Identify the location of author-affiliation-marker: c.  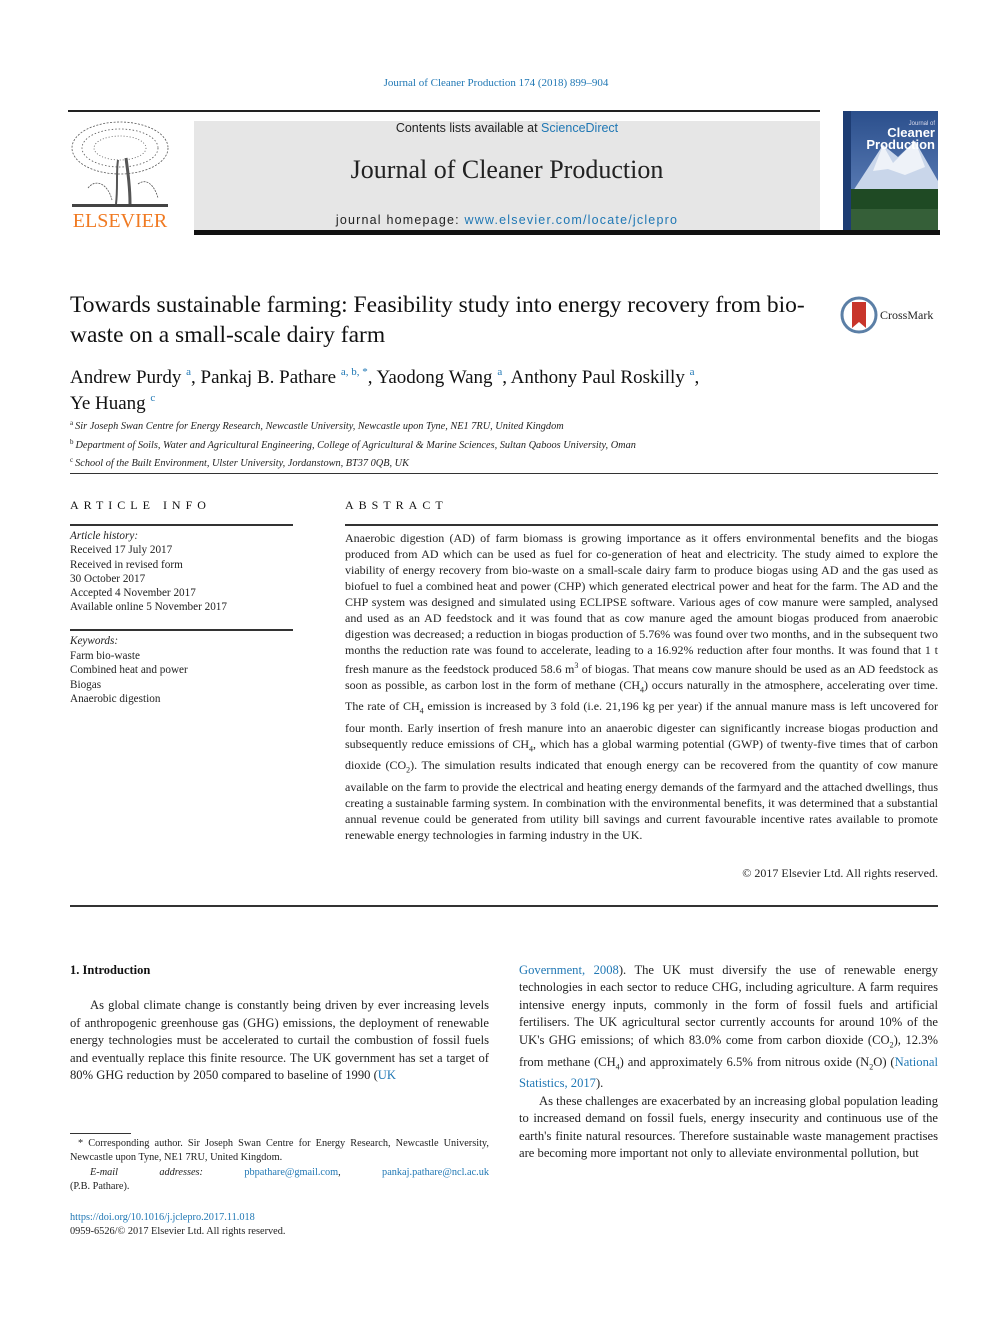
(152, 398).